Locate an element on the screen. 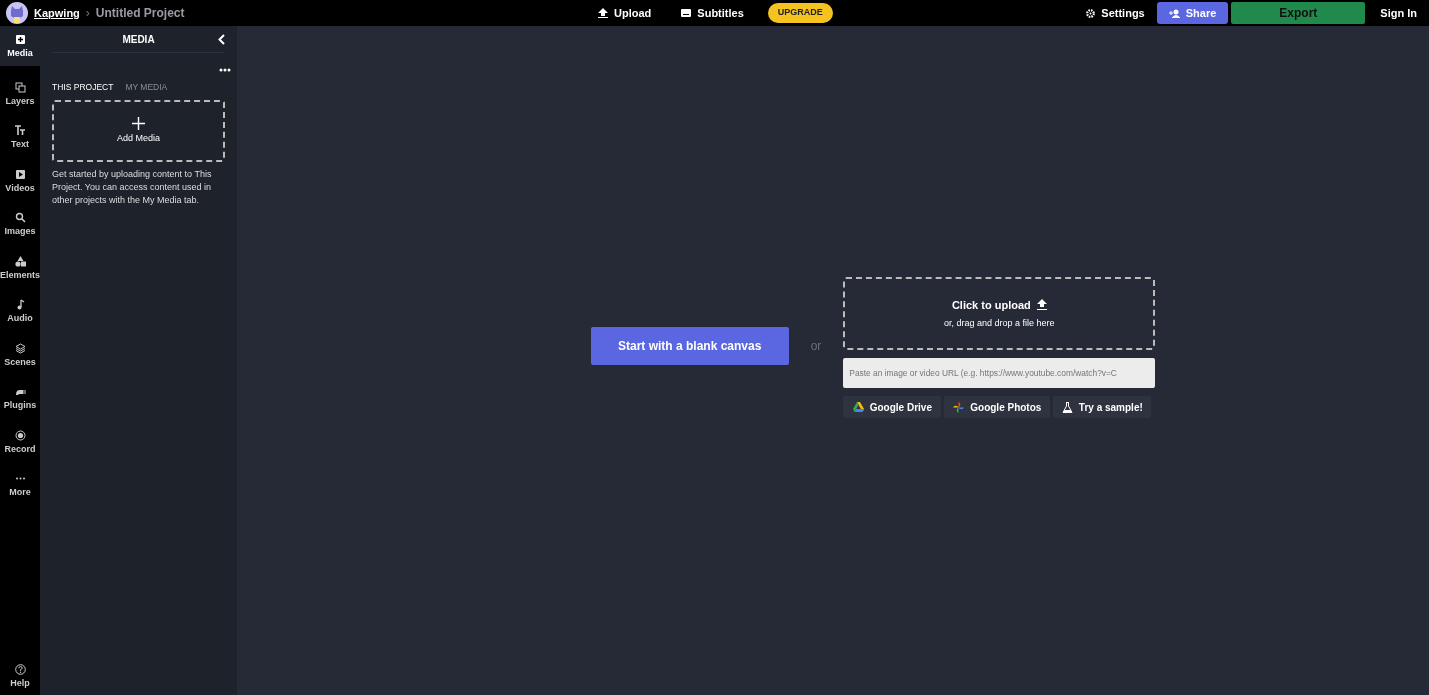  subtitles-button: Subtitles is located at coordinates (712, 13).